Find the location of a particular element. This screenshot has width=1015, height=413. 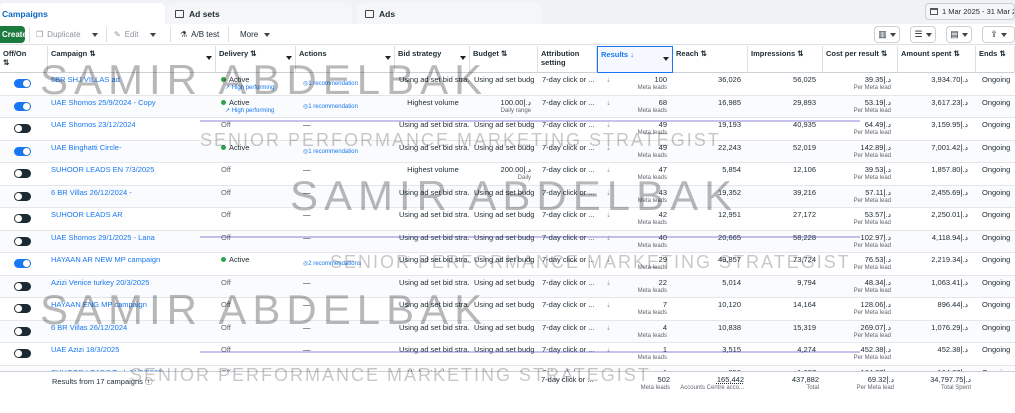

campaign-cell: UAE Azizi 18/3/2025 is located at coordinates (132, 354).